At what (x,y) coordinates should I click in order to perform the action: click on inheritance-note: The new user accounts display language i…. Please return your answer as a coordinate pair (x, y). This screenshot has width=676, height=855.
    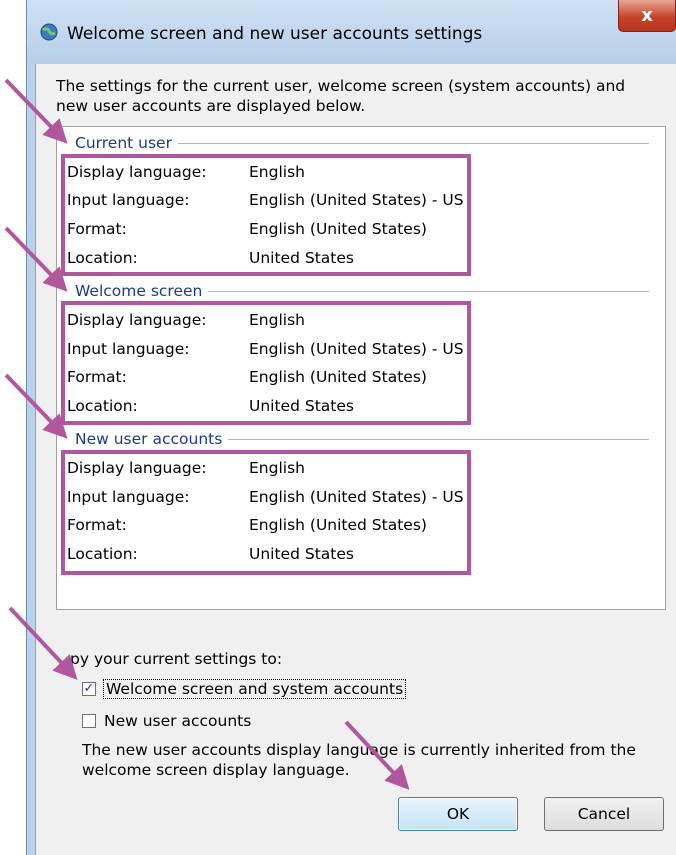
    Looking at the image, I should click on (359, 760).